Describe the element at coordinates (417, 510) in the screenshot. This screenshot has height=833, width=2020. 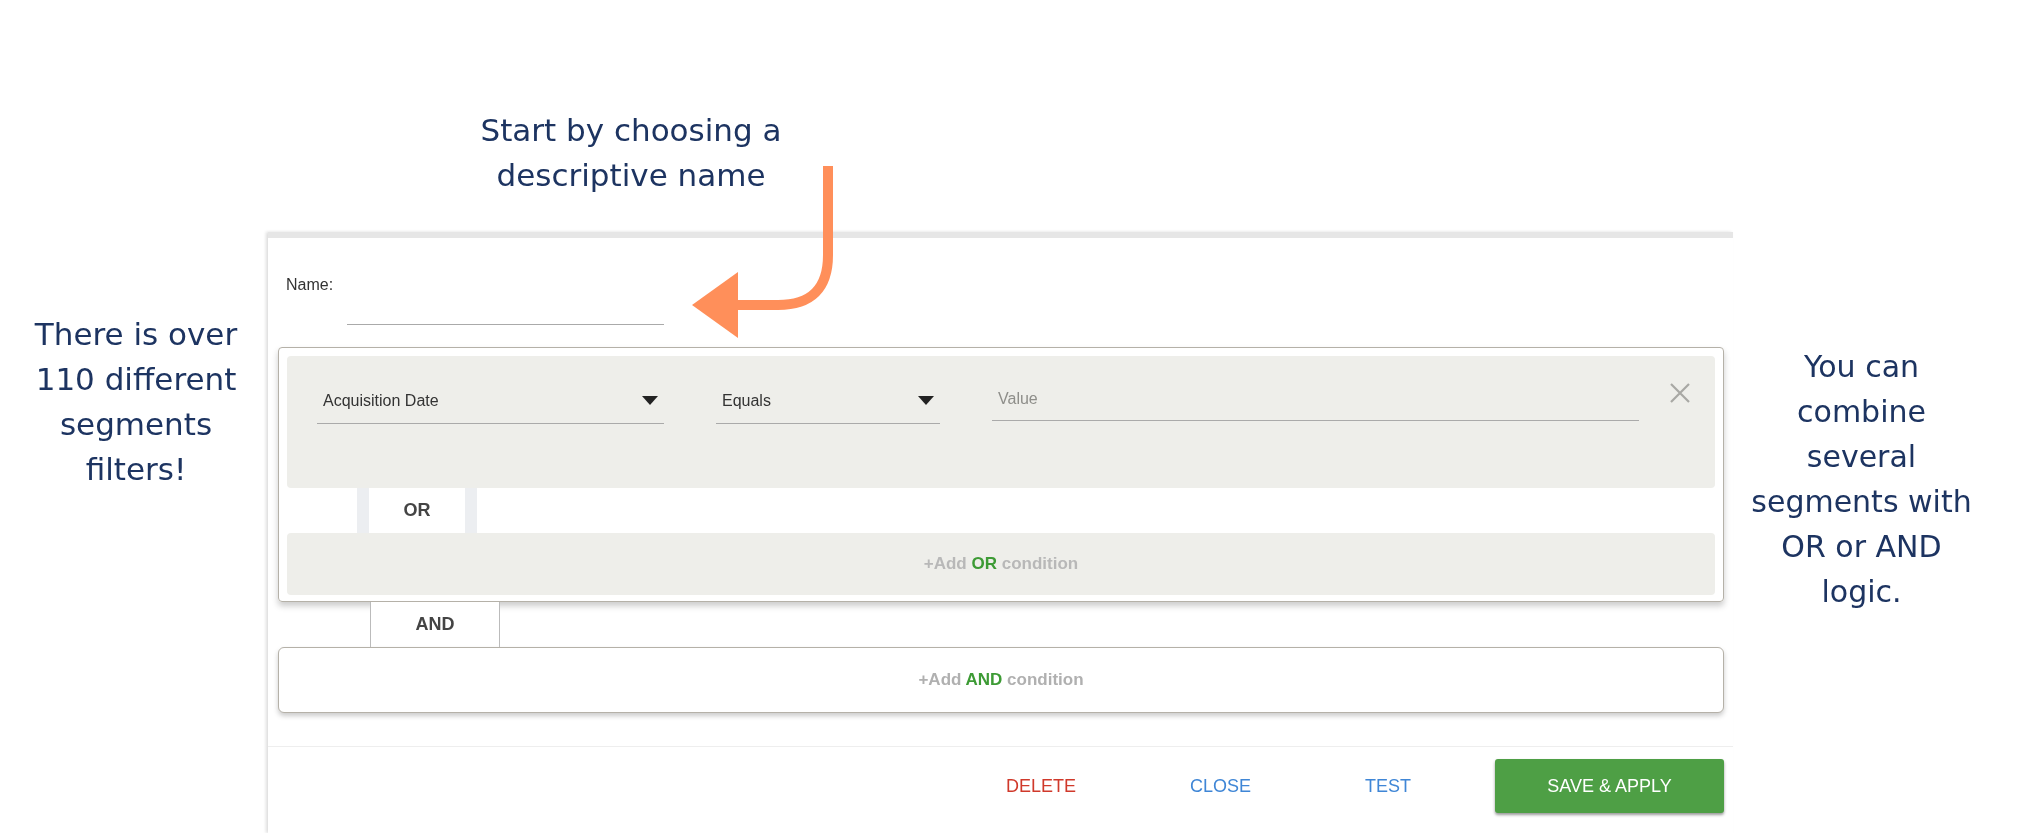
I see `or-tab: OR` at that location.